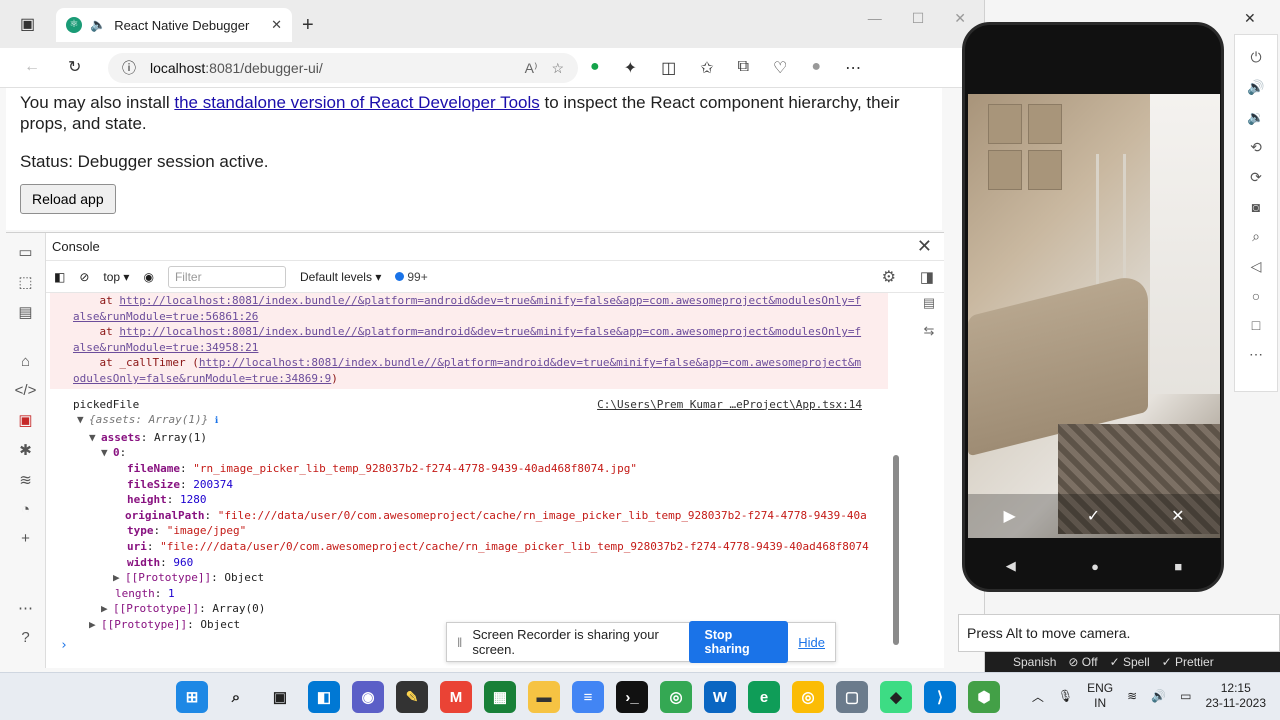 The height and width of the screenshot is (720, 1280). Describe the element at coordinates (202, 378) in the screenshot. I see `stack-link: odulesOnly=false&runModule=true:34869:9` at that location.